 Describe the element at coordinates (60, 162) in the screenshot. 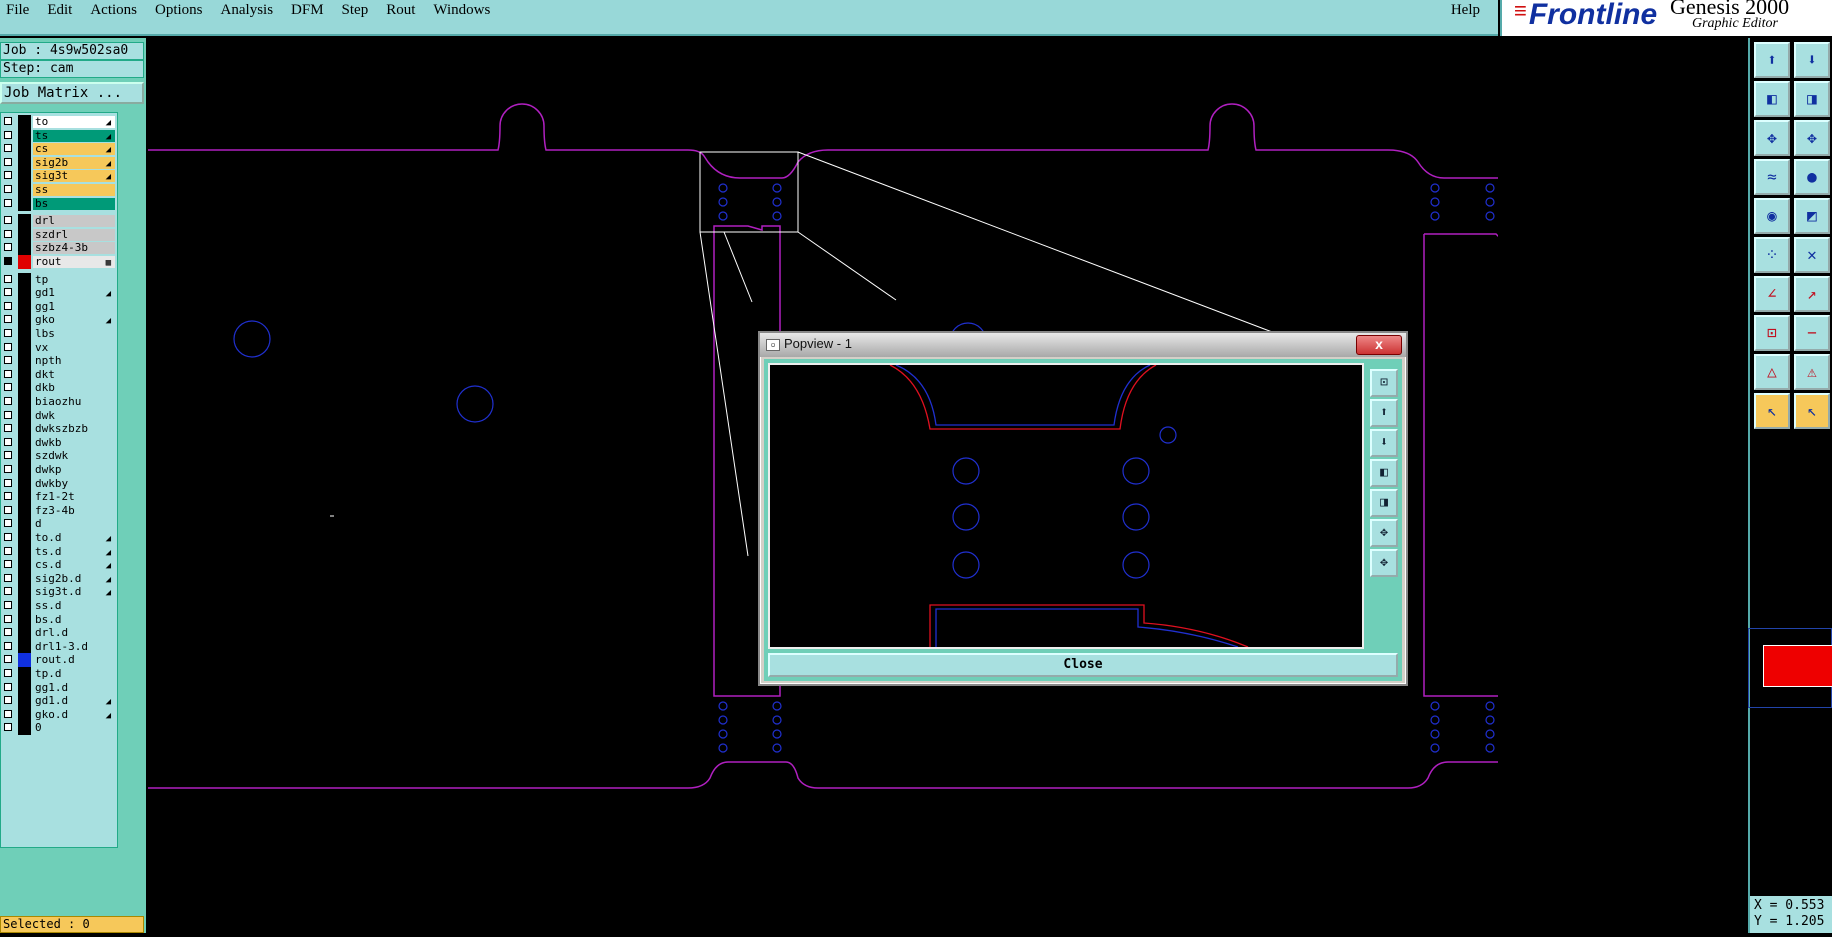

I see `layer-row: sig2b ◢` at that location.